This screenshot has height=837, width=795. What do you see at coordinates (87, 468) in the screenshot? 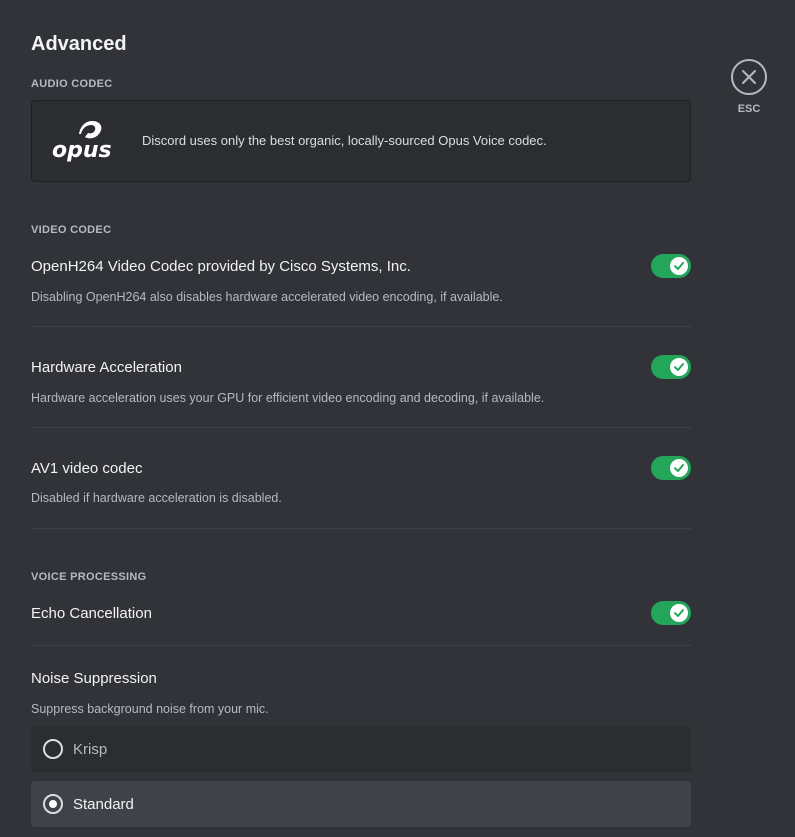
I see `av1-title: AV1 video codec` at bounding box center [87, 468].